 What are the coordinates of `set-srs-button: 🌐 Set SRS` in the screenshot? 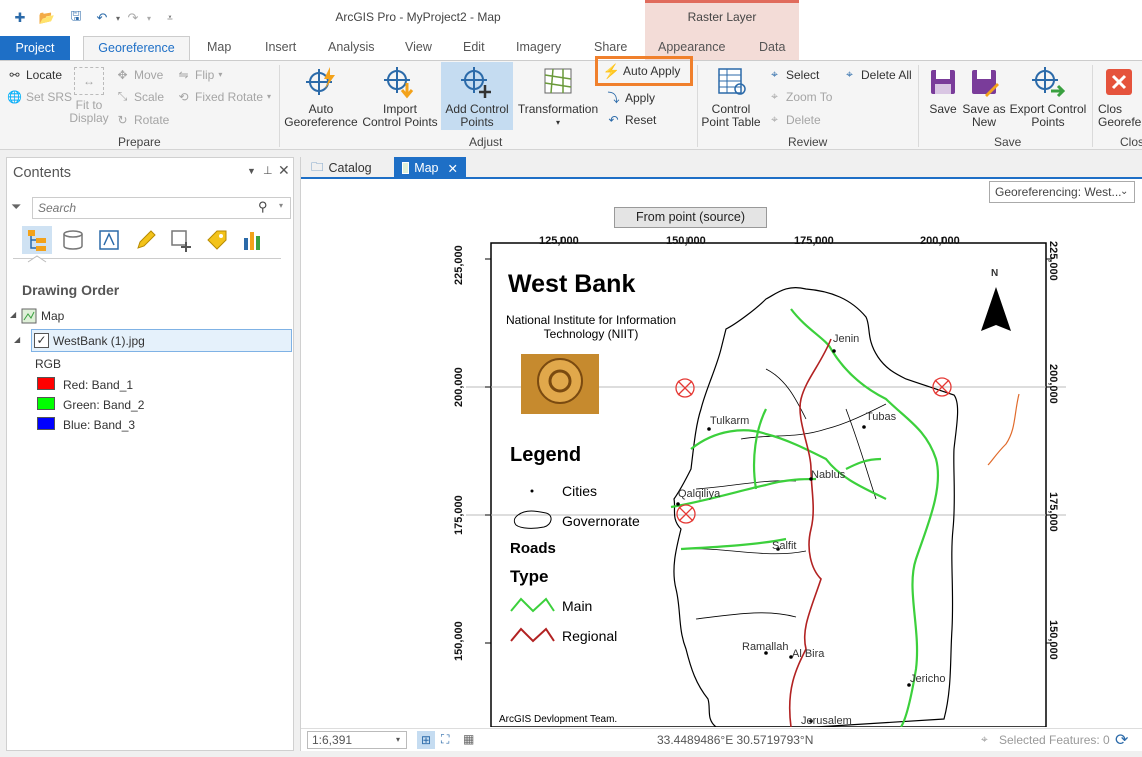 It's located at (39, 96).